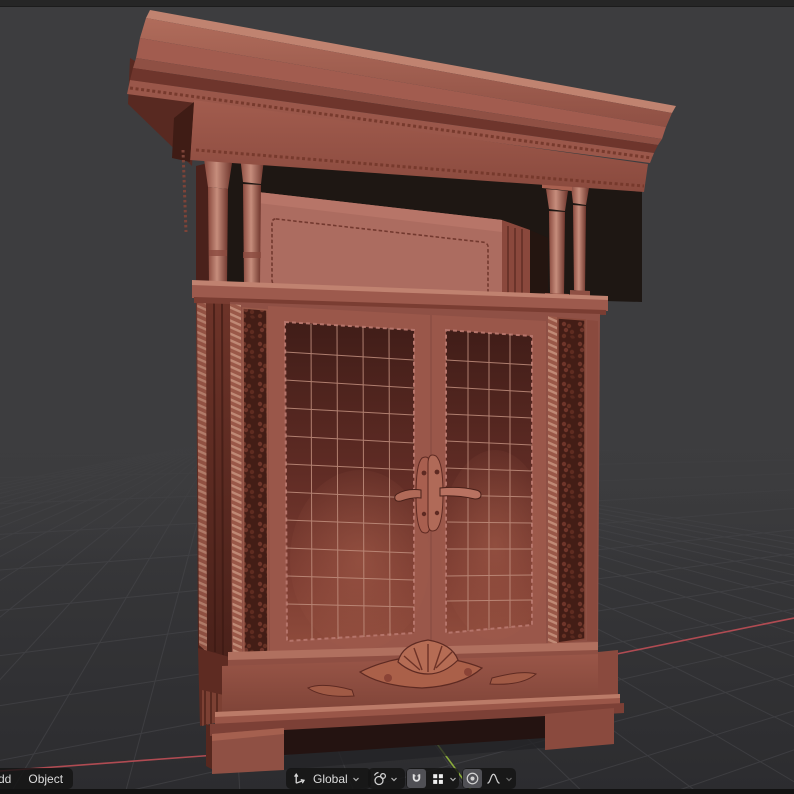 The width and height of the screenshot is (794, 794). Describe the element at coordinates (5, 779) in the screenshot. I see `menu-add: Add` at that location.